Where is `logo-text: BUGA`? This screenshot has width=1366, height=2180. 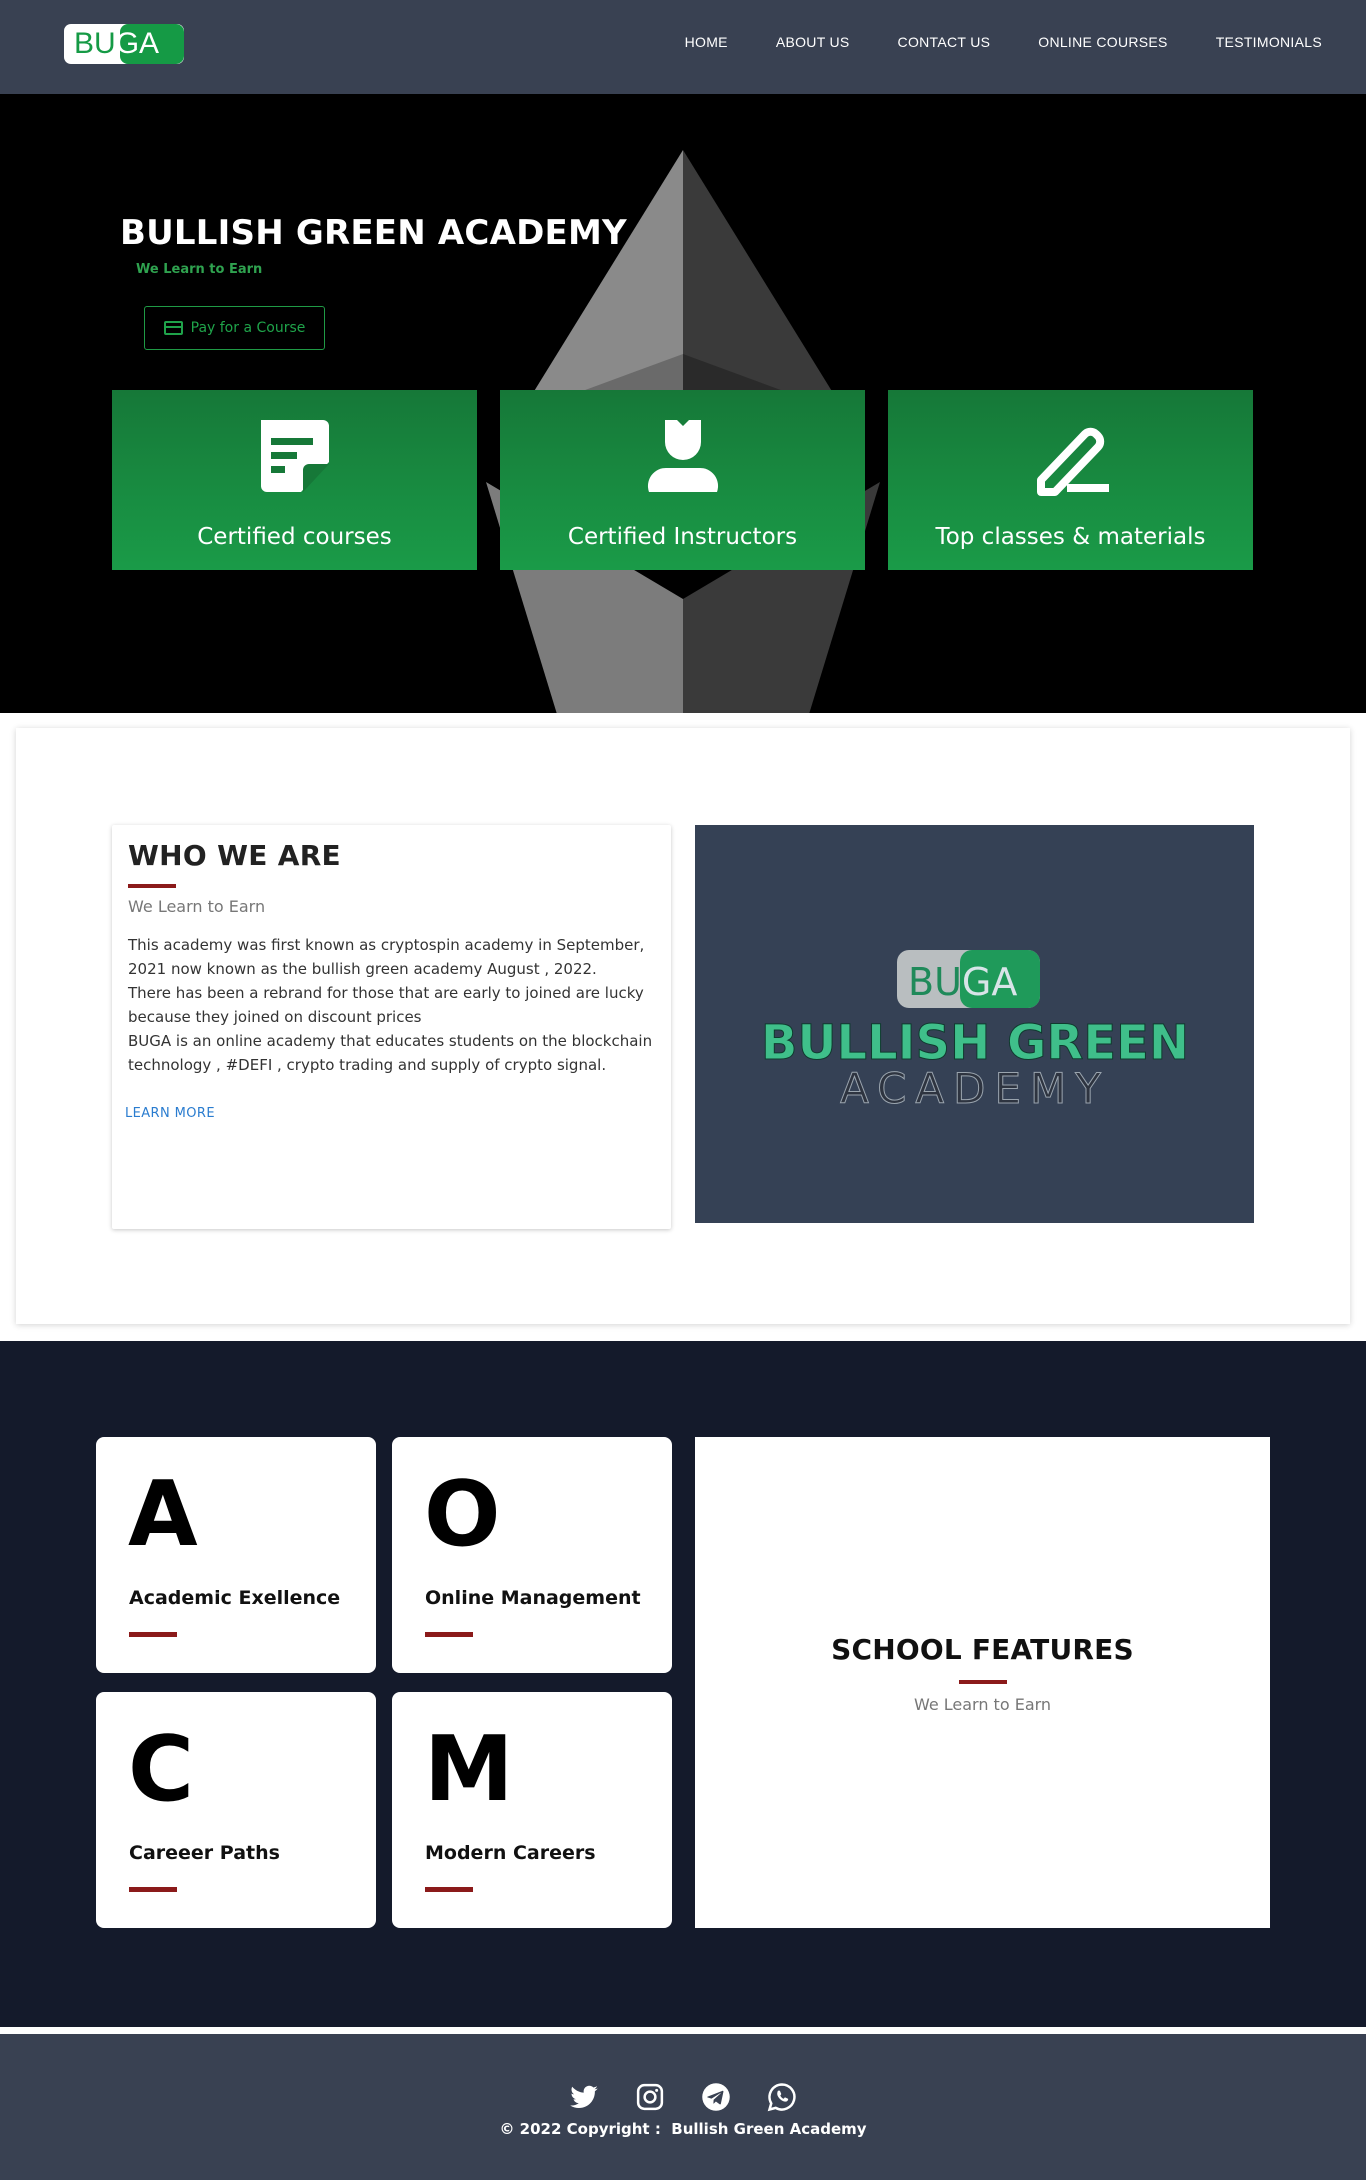
logo-text: BUGA is located at coordinates (117, 43).